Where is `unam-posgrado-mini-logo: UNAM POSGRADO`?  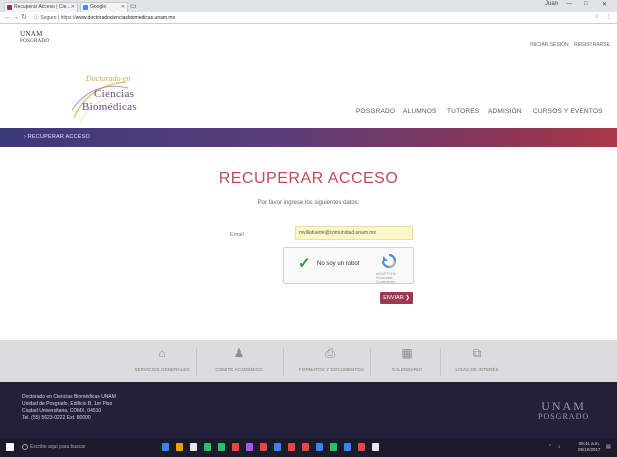 unam-posgrado-mini-logo: UNAM POSGRADO is located at coordinates (34, 38).